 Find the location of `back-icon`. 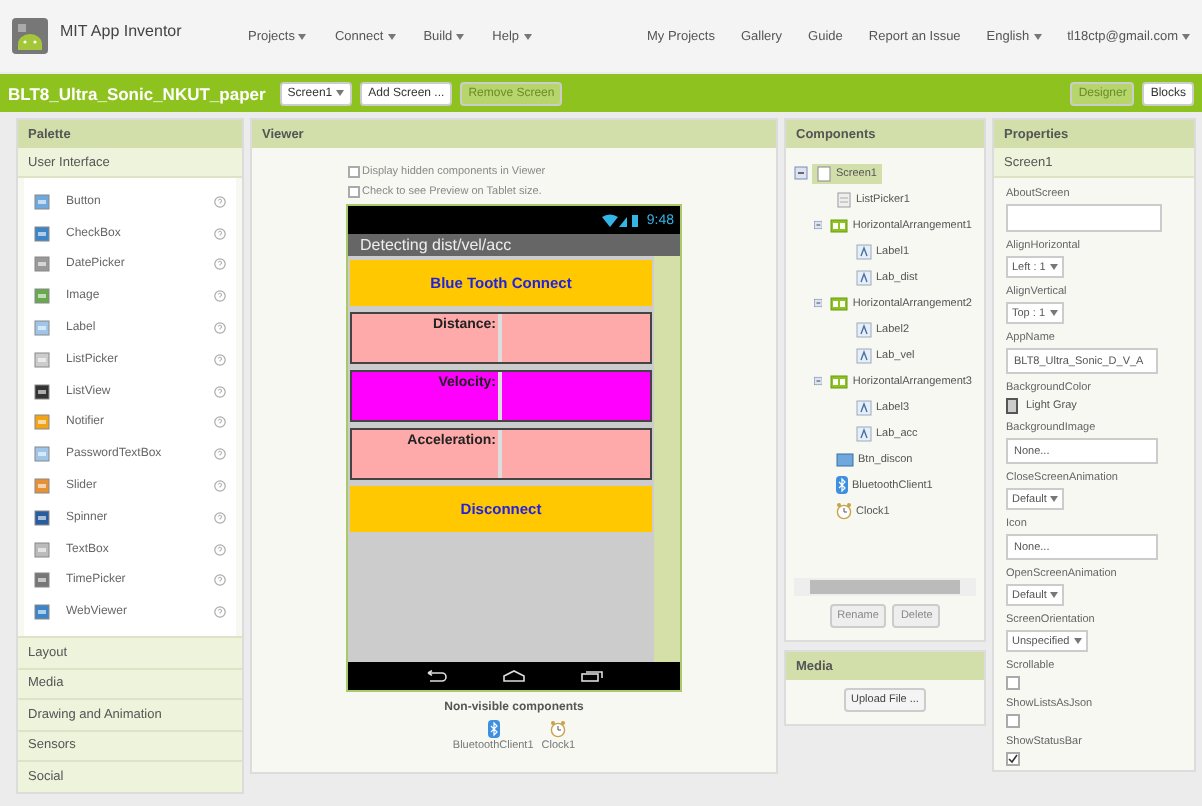

back-icon is located at coordinates (436, 676).